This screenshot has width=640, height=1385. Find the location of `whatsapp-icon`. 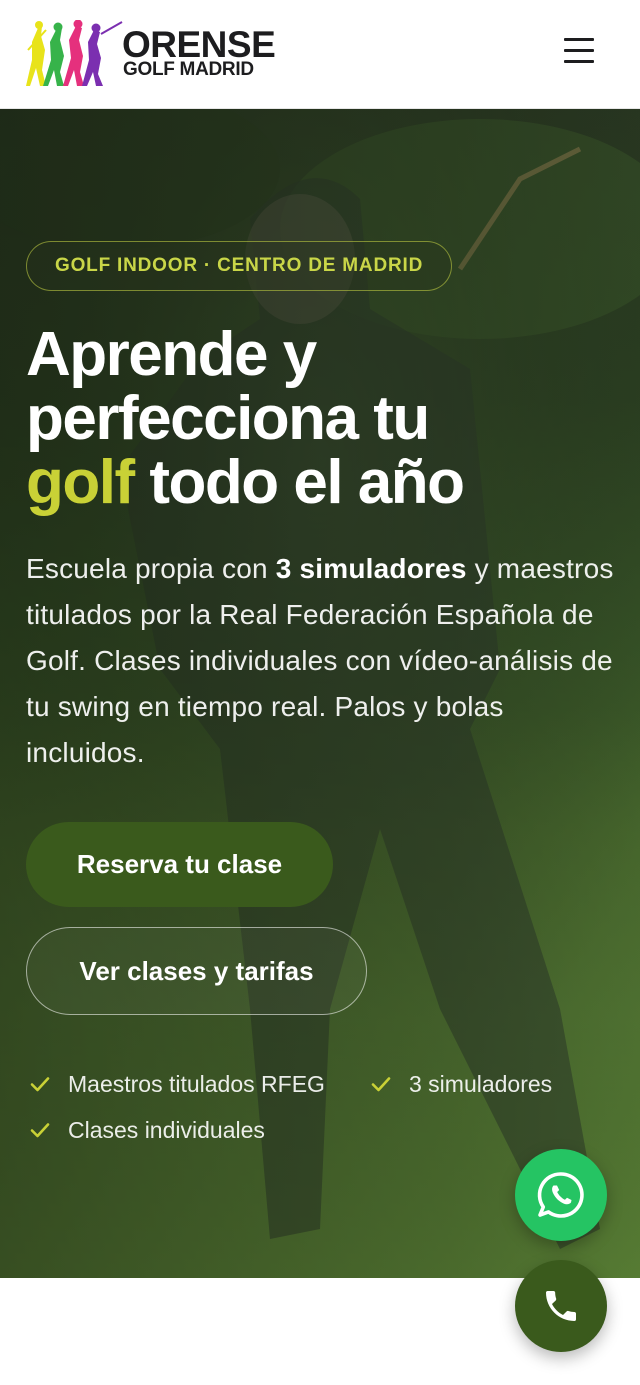

whatsapp-icon is located at coordinates (560, 1195).